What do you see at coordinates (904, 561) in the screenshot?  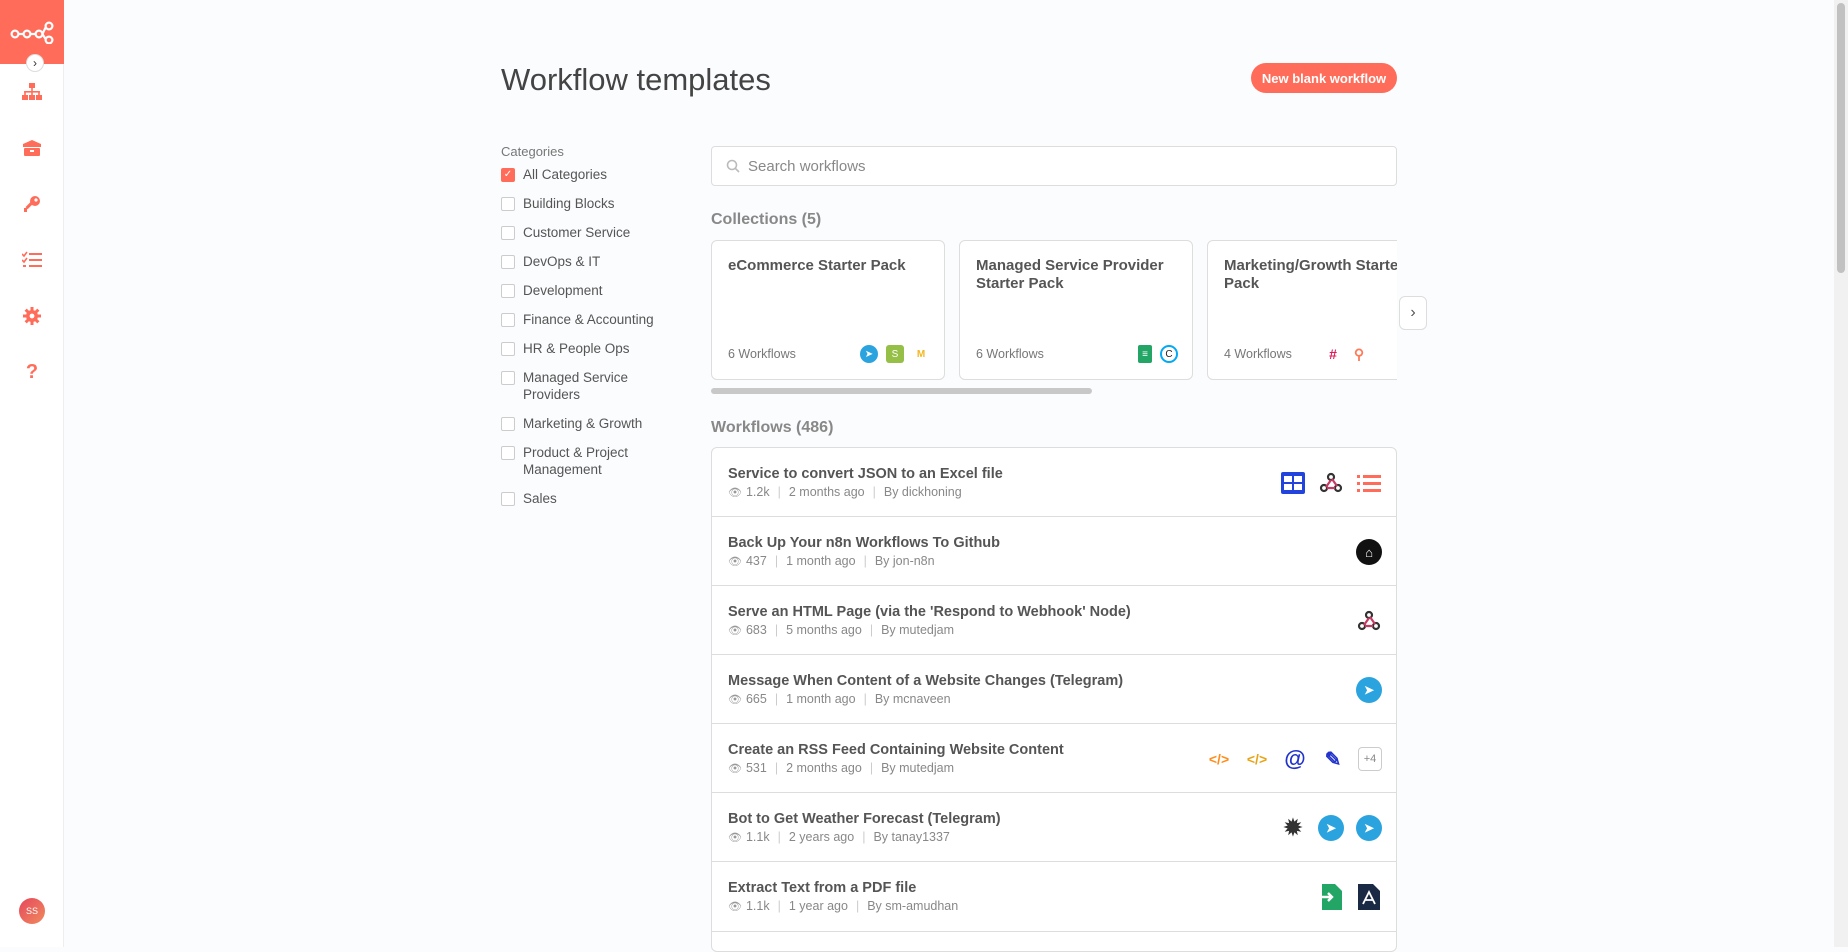 I see `workflow-author: By jon-n8n` at bounding box center [904, 561].